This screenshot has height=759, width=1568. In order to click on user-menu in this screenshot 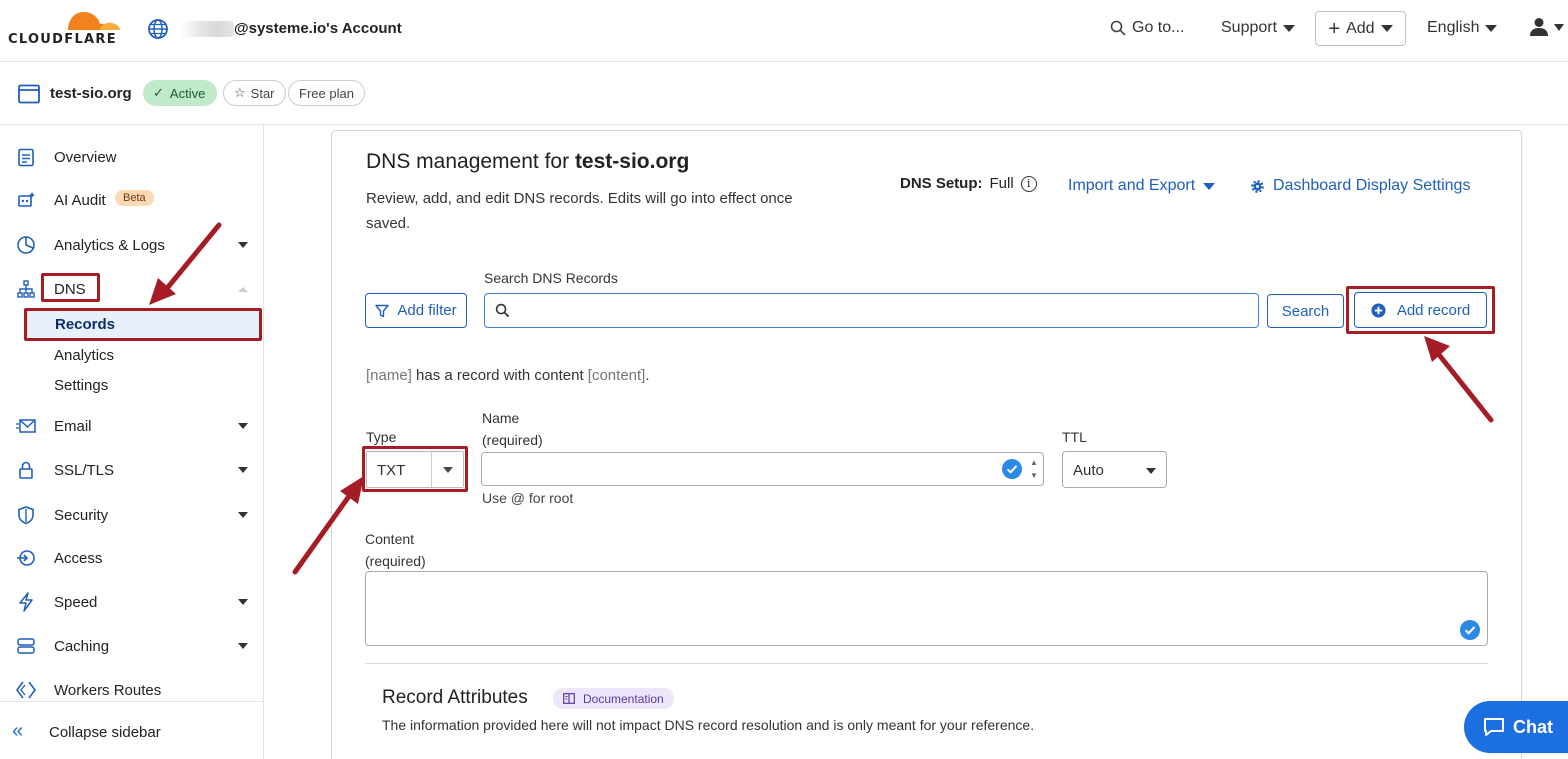, I will do `click(1547, 27)`.